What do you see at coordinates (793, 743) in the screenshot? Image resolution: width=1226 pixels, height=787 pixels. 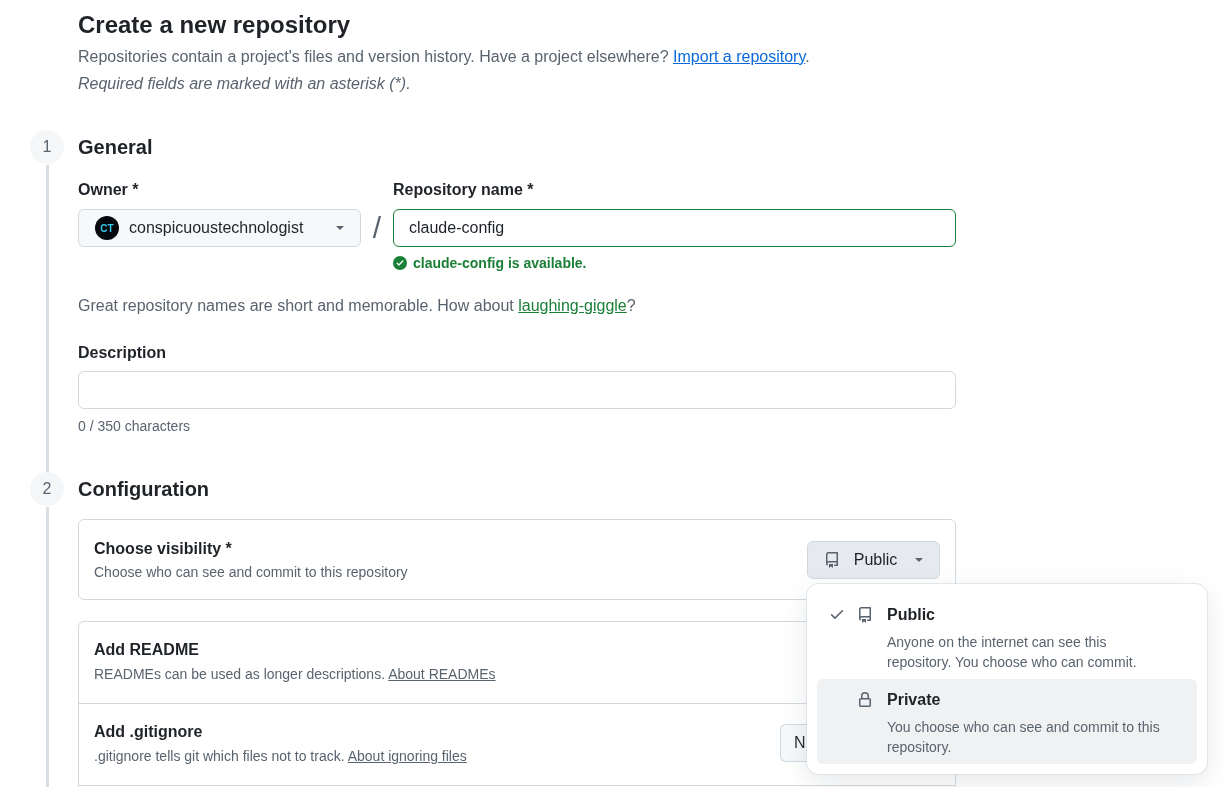 I see `gitignore-button: N` at bounding box center [793, 743].